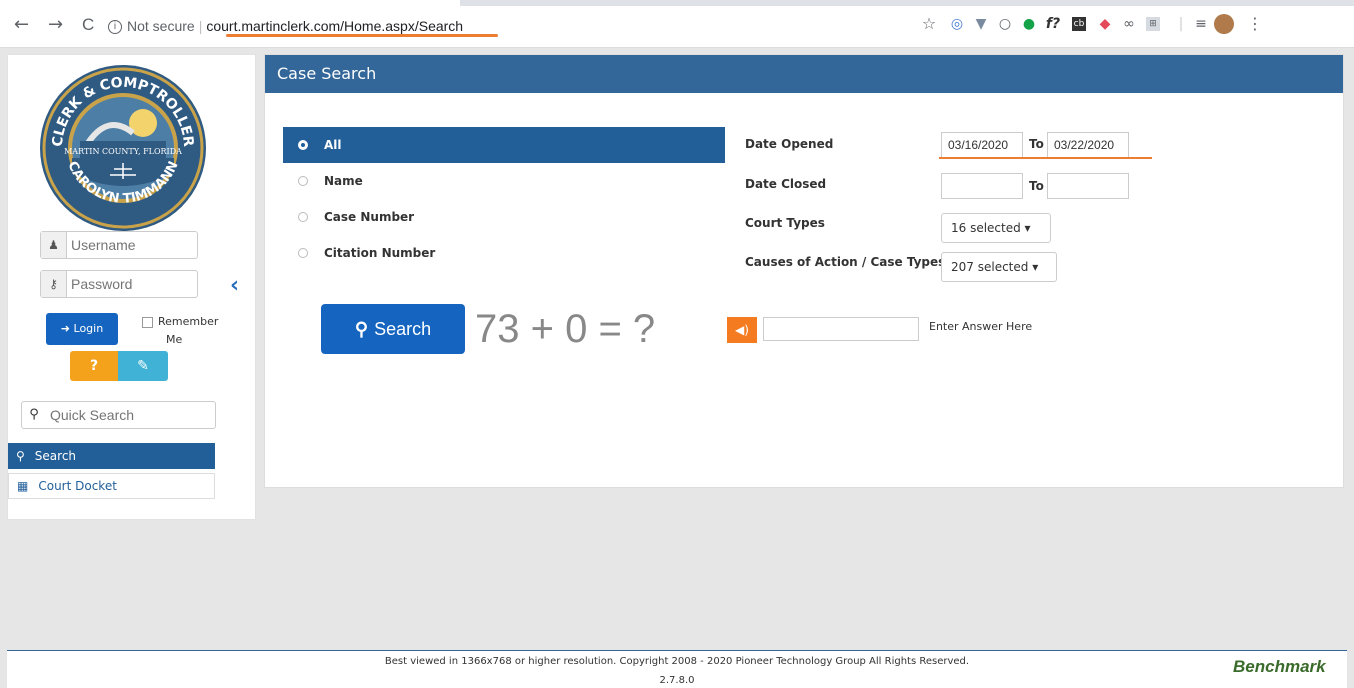 The image size is (1354, 688). I want to click on sidebar-item-search: ⚲ Search, so click(111, 456).